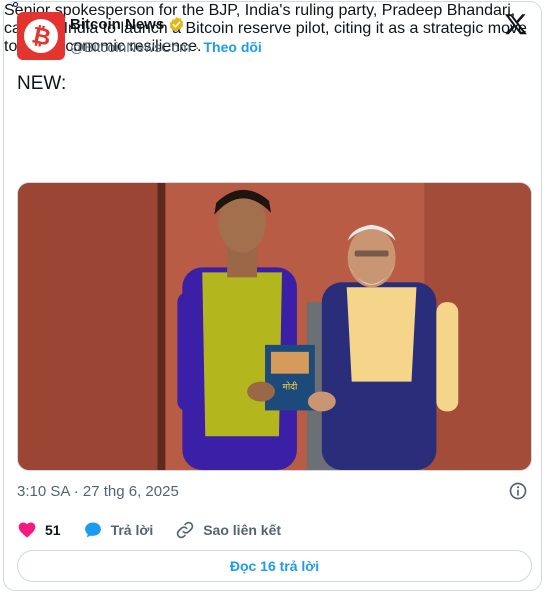 Image resolution: width=547 pixels, height=594 pixels. Describe the element at coordinates (53, 530) in the screenshot. I see `like-count: 51` at that location.